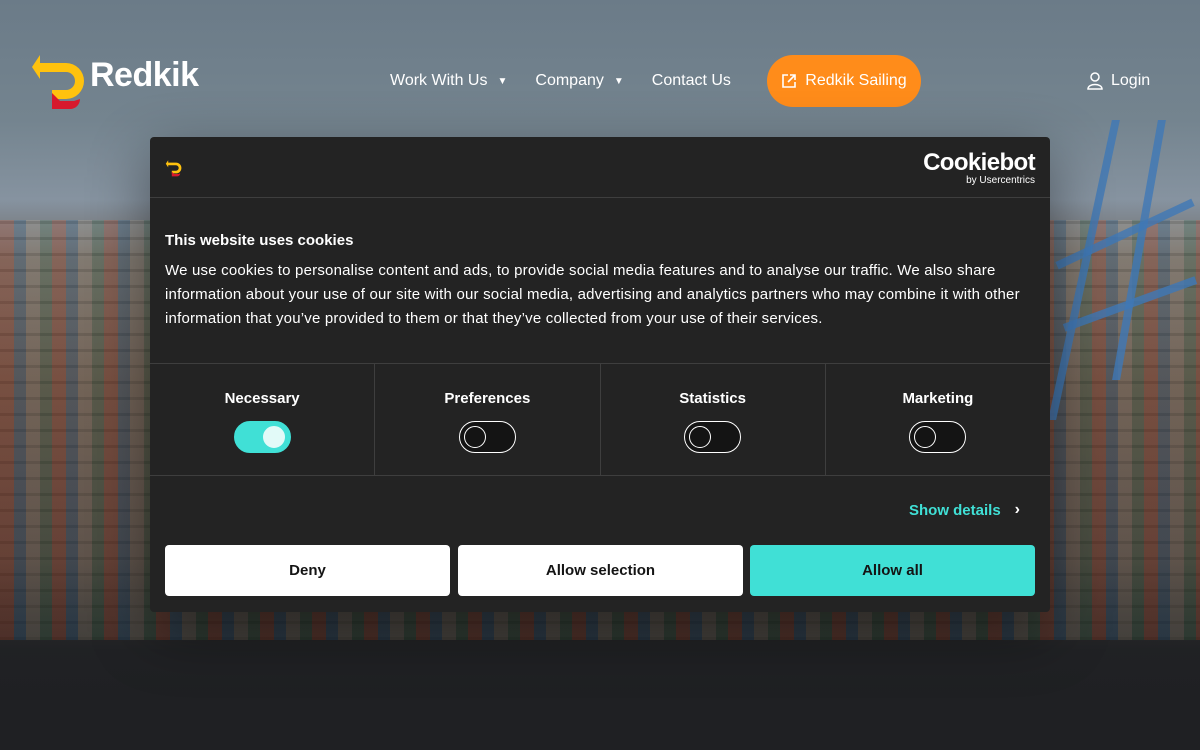 The width and height of the screenshot is (1200, 750). I want to click on cookiebot-logo: Cookiebot by Usercentrics, so click(979, 168).